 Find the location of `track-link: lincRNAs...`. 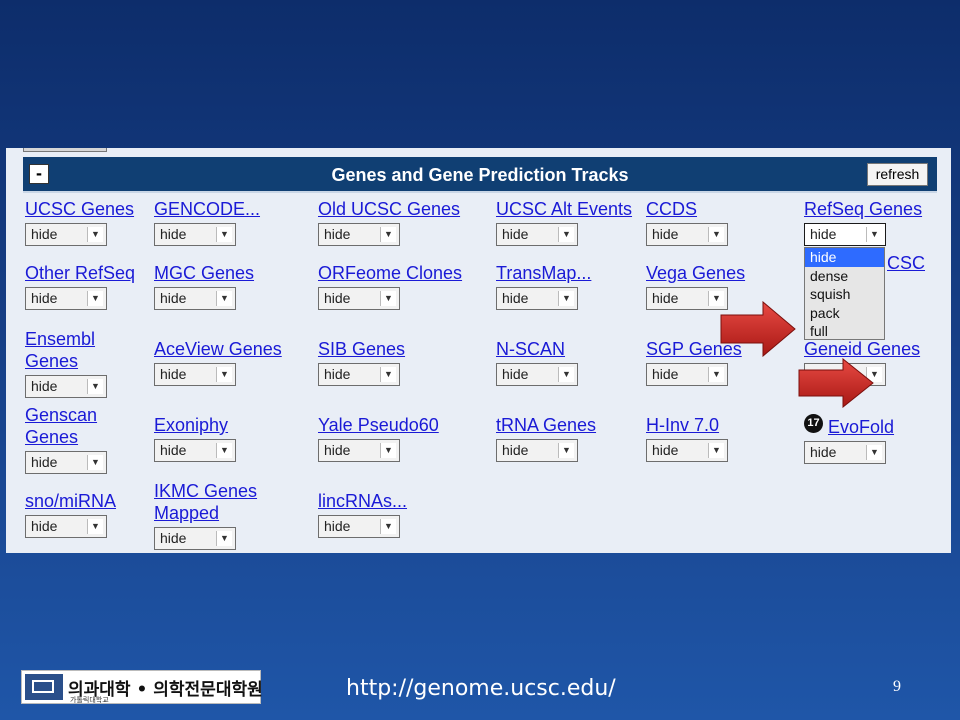

track-link: lincRNAs... is located at coordinates (362, 501).